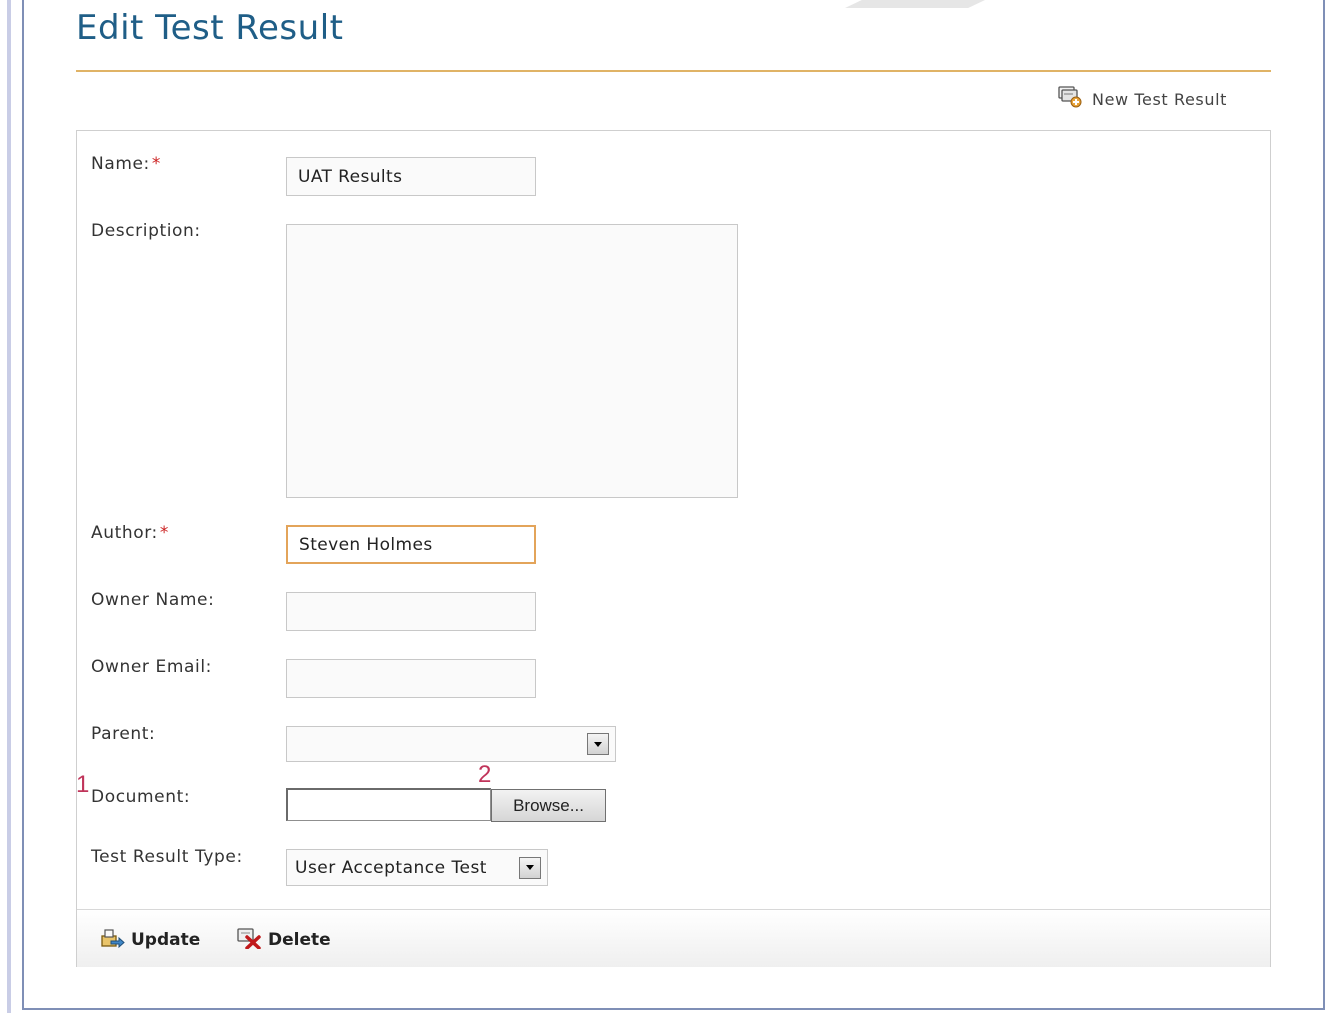 Image resolution: width=1332 pixels, height=1013 pixels. I want to click on update-icon, so click(112, 940).